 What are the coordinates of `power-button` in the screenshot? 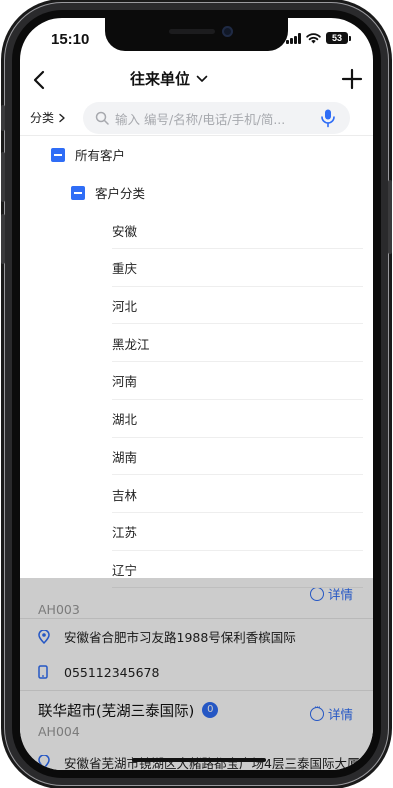 It's located at (390, 217).